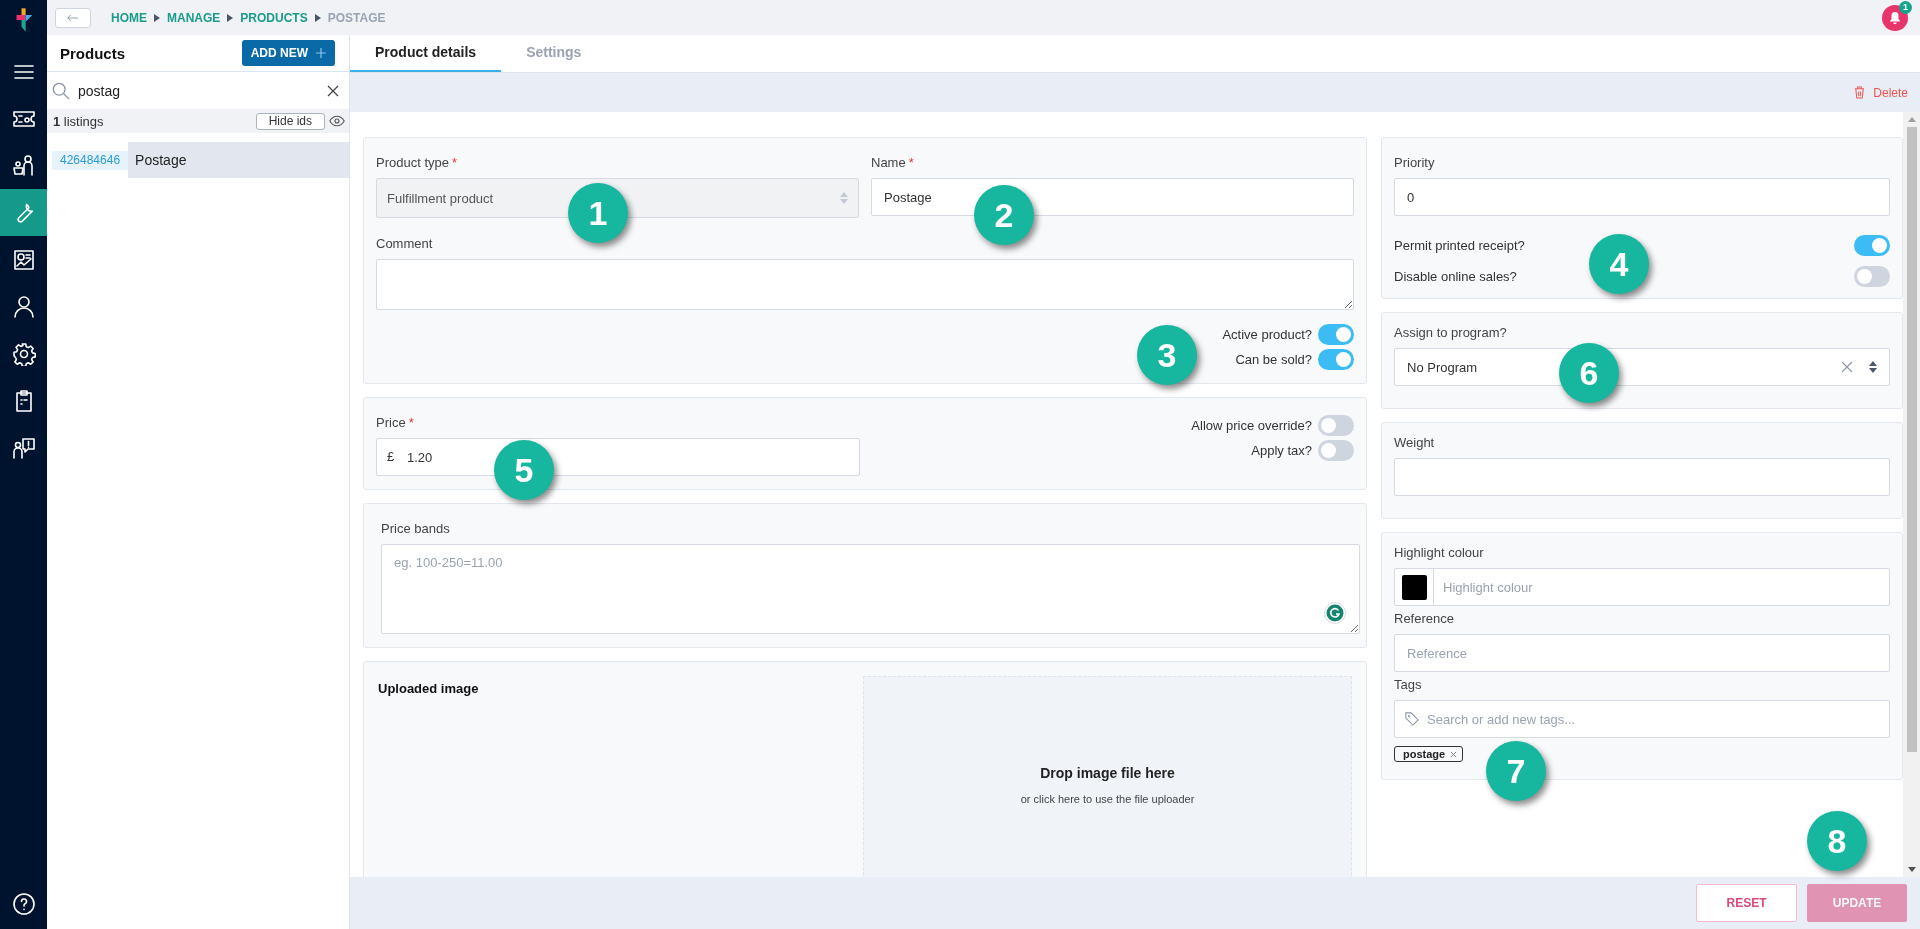 The height and width of the screenshot is (929, 1920). Describe the element at coordinates (78, 121) in the screenshot. I see `listing-count: 1 listings` at that location.